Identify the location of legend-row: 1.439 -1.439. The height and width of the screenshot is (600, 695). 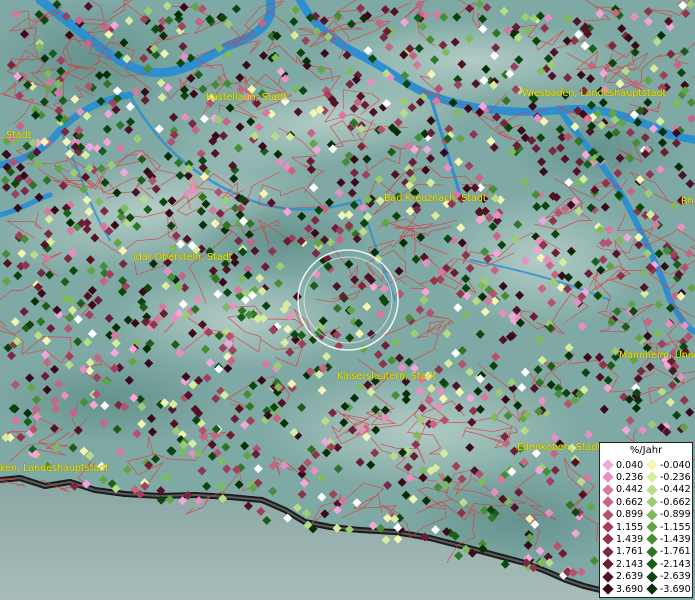
(647, 539).